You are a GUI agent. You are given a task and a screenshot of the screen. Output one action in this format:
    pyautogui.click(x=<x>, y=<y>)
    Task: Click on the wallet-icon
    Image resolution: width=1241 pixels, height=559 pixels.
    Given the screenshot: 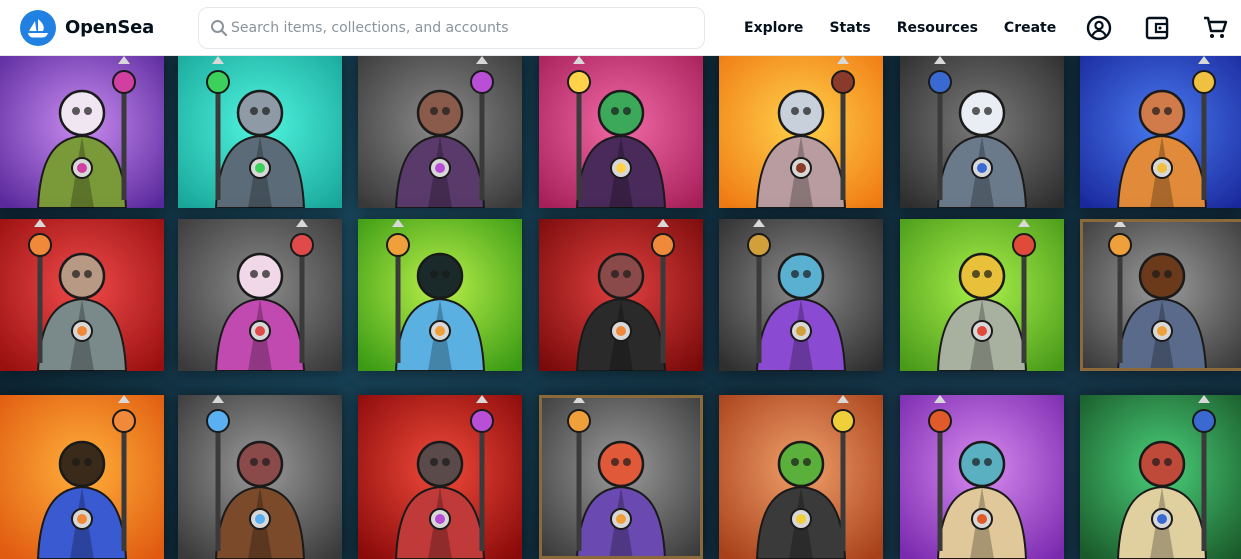 What is the action you would take?
    pyautogui.click(x=1157, y=28)
    